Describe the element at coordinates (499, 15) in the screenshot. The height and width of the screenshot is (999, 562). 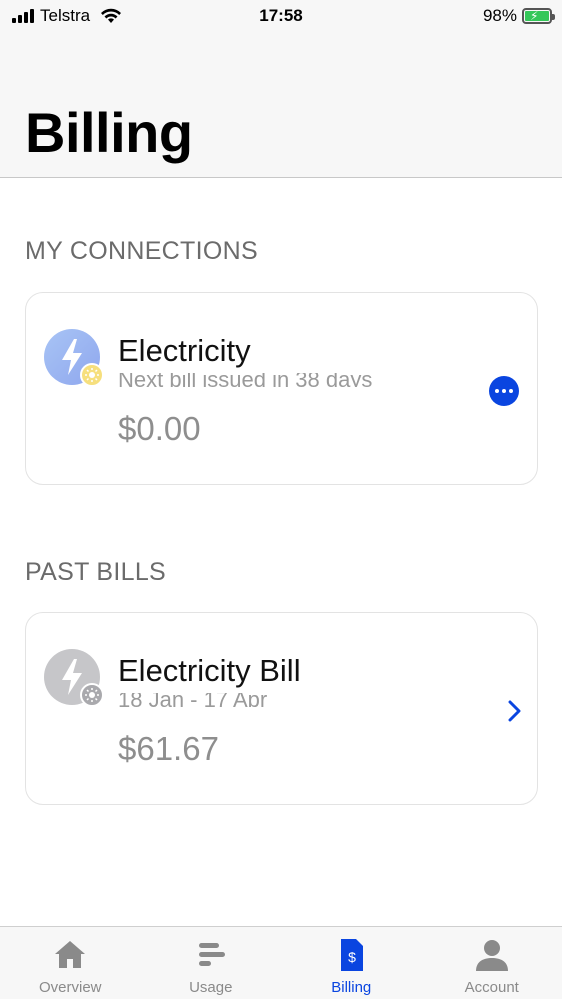
I see `battery-percent: 98%` at that location.